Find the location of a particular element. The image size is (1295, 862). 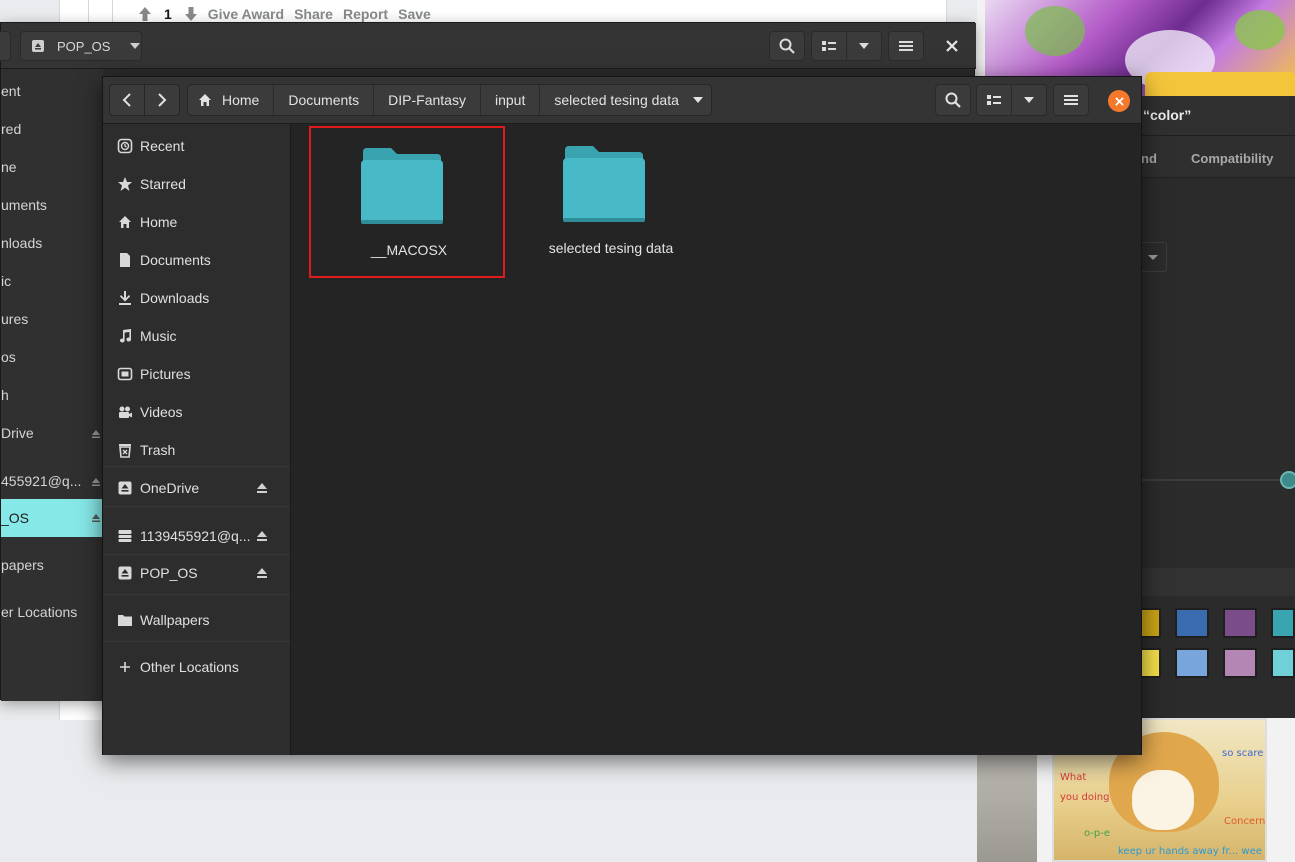

give-award-button: Give Award is located at coordinates (246, 14).